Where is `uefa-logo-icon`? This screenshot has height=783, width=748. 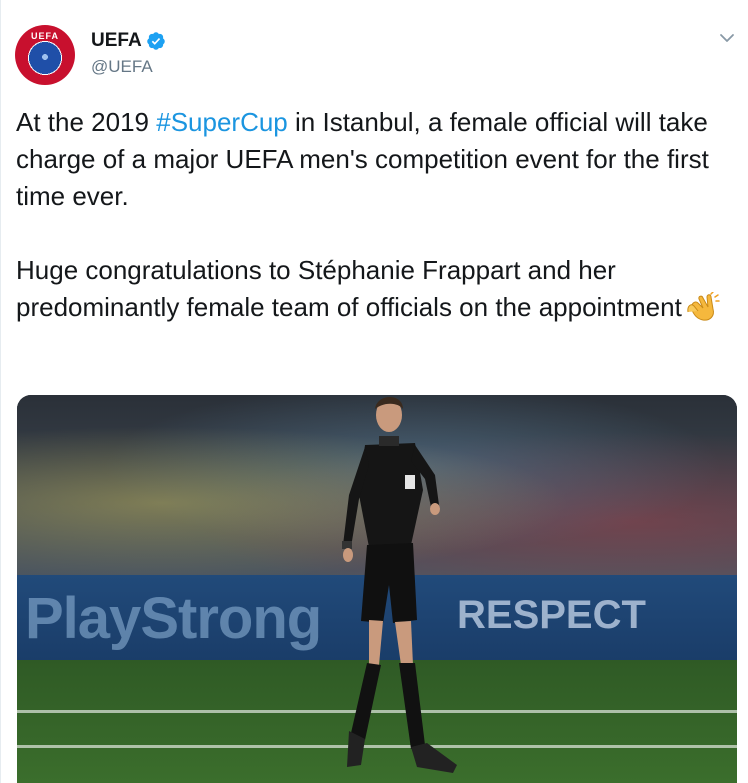
uefa-logo-icon is located at coordinates (45, 57).